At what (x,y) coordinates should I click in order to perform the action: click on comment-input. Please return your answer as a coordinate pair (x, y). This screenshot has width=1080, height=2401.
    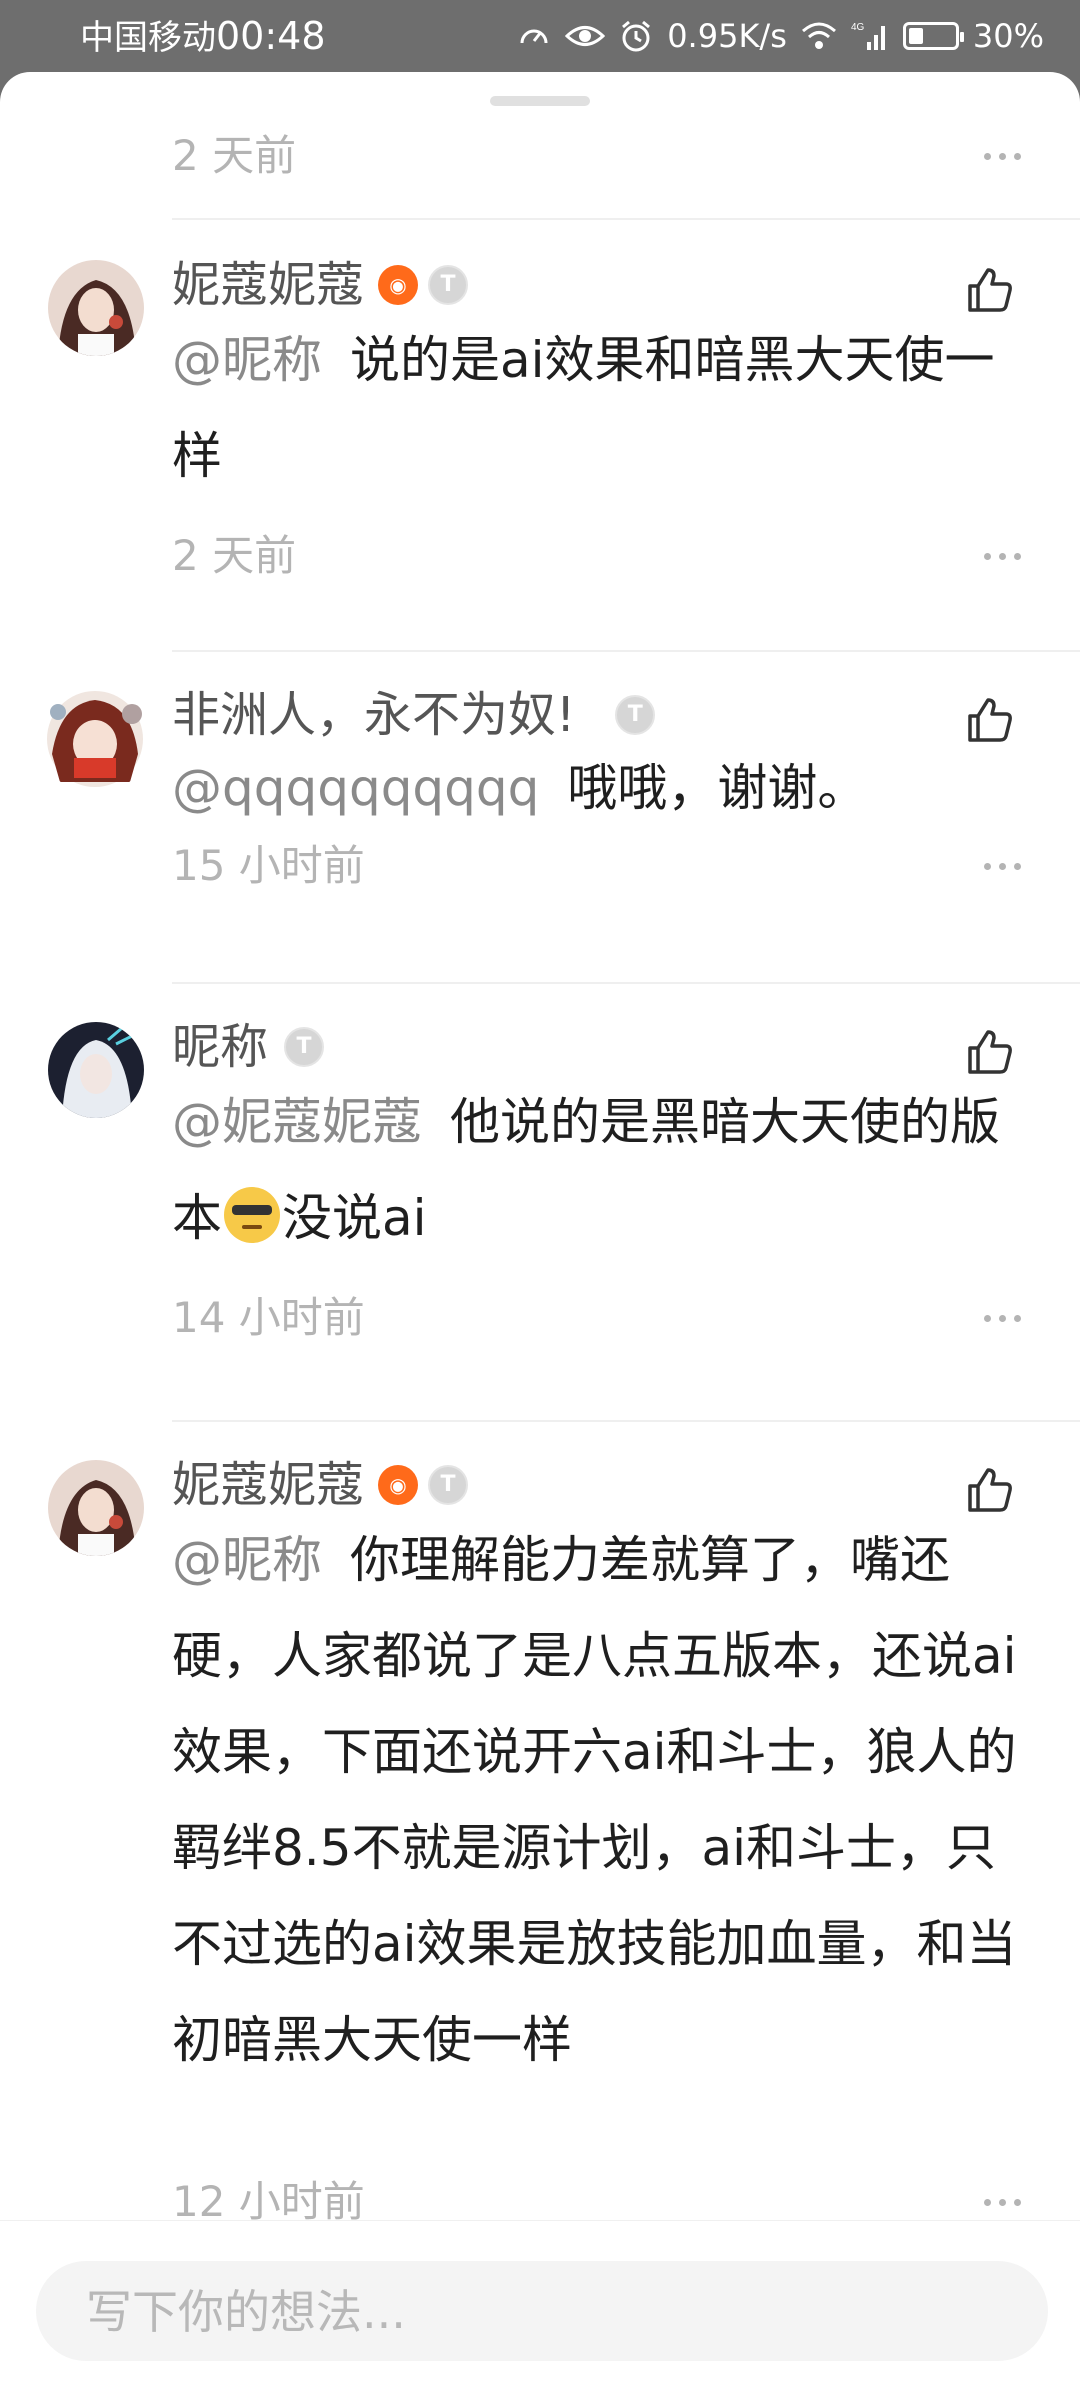
    Looking at the image, I should click on (536, 2312).